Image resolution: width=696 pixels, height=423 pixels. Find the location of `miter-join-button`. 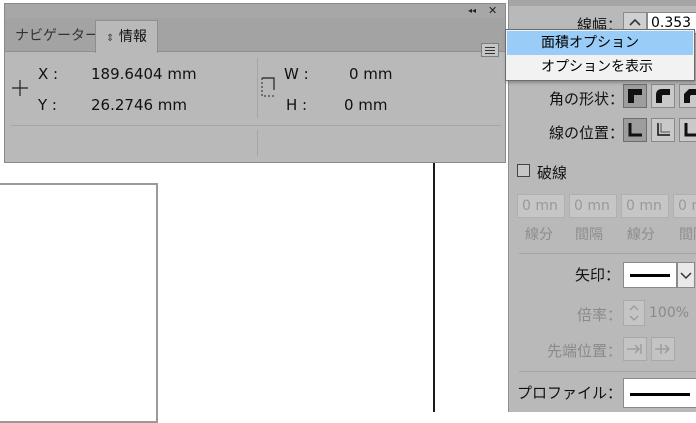

miter-join-button is located at coordinates (635, 96).